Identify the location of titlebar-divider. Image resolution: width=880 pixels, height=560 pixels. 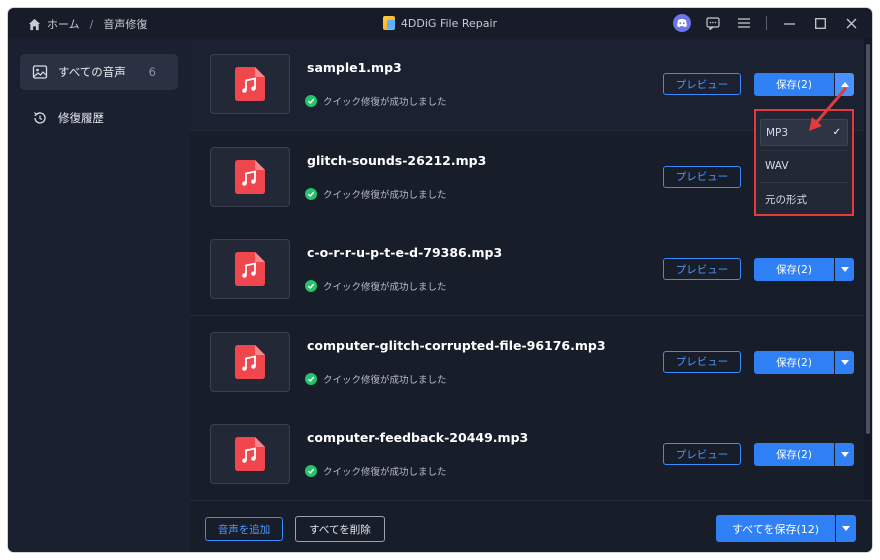
(766, 23).